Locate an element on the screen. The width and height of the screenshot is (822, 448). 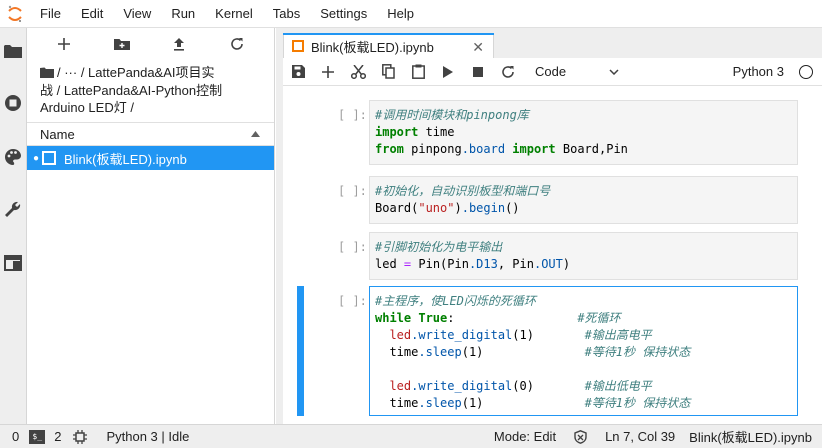
scissors-icon is located at coordinates (358, 71).